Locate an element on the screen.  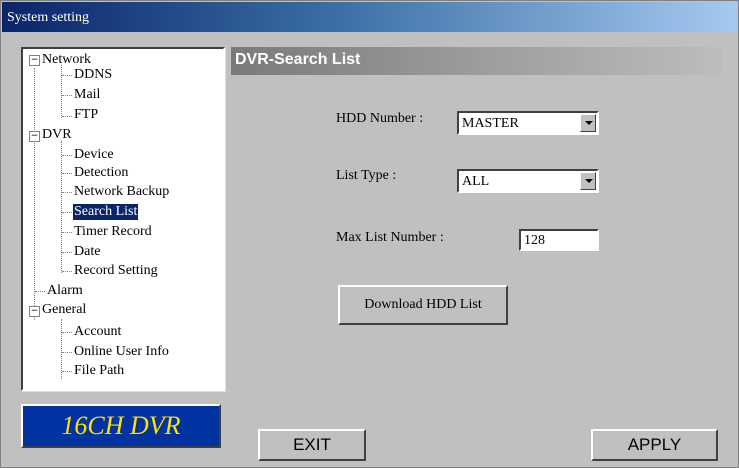
logo-text: 16CH DVR is located at coordinates (121, 425).